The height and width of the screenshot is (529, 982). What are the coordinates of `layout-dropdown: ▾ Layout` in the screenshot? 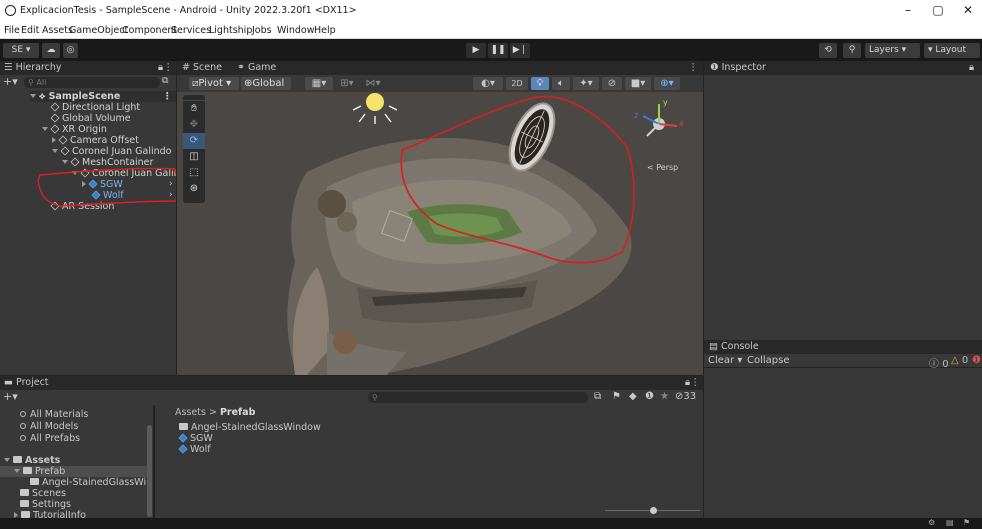 It's located at (952, 50).